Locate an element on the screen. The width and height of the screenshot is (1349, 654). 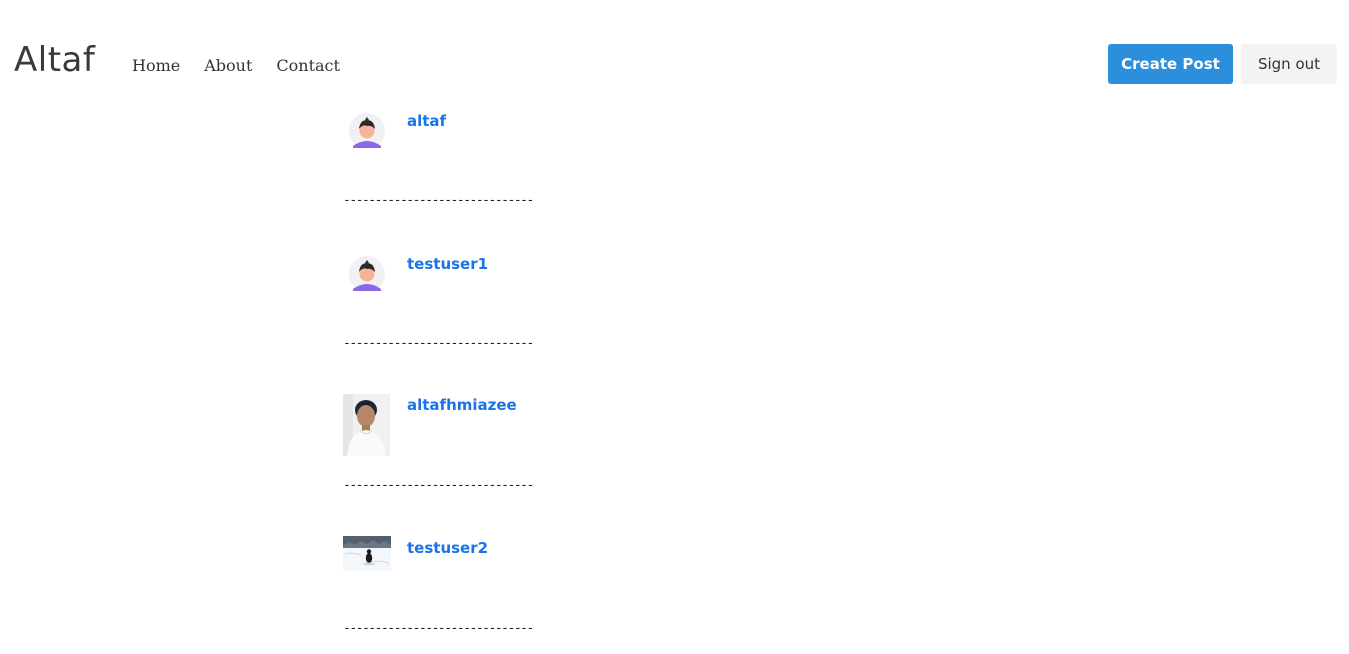
nav-home-link: Home is located at coordinates (156, 65).